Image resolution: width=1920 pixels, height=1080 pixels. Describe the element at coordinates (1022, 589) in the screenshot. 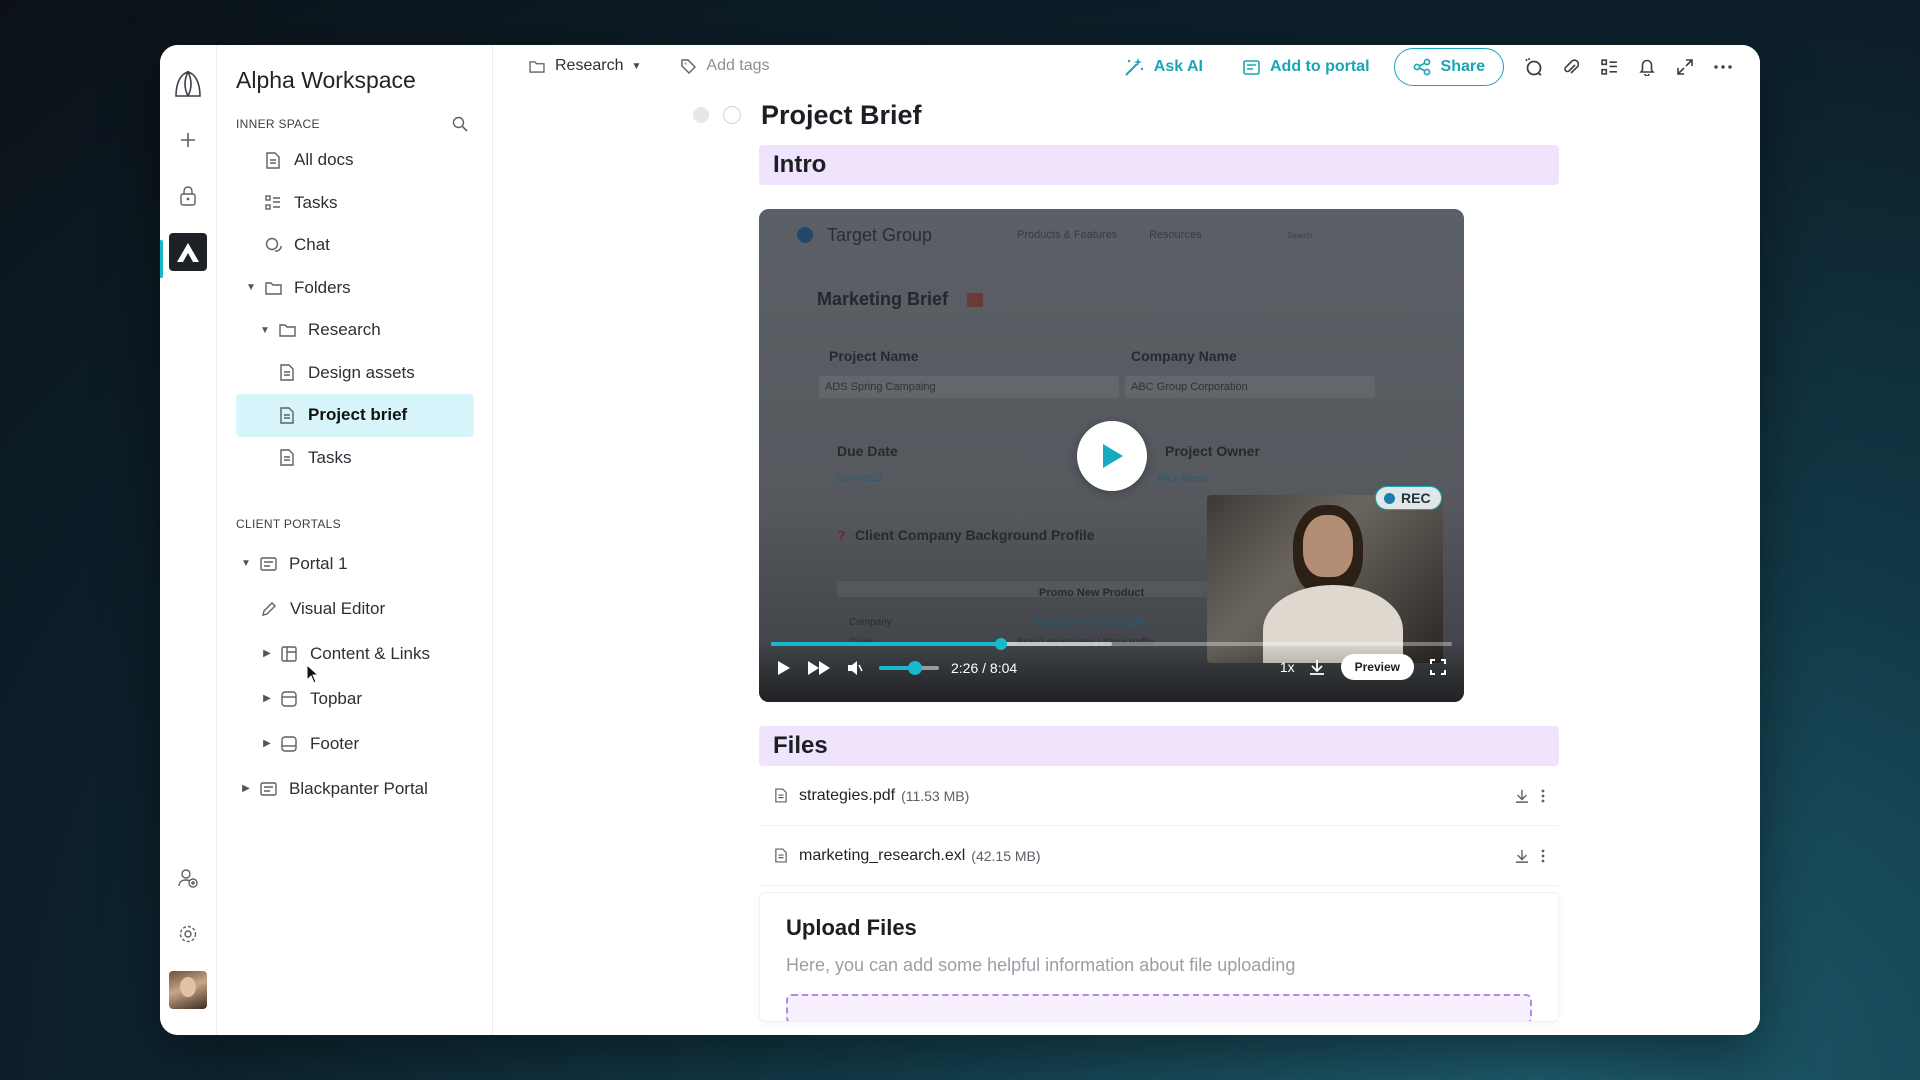

I see `screen-row` at that location.